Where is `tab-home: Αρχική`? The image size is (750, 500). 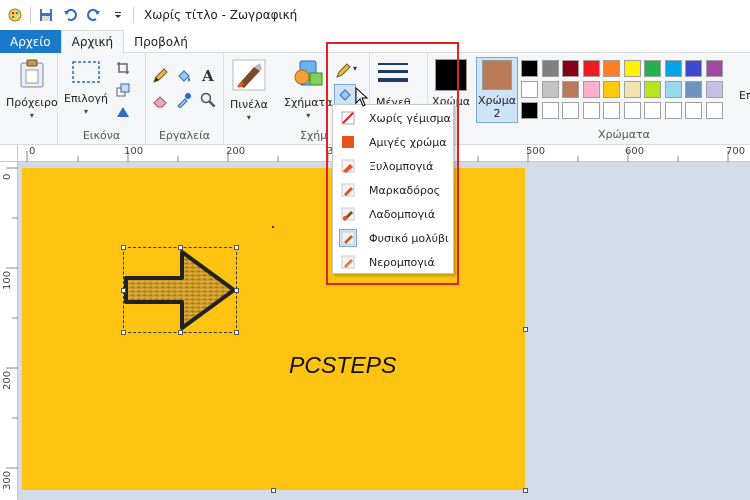
tab-home: Αρχική is located at coordinates (92, 42).